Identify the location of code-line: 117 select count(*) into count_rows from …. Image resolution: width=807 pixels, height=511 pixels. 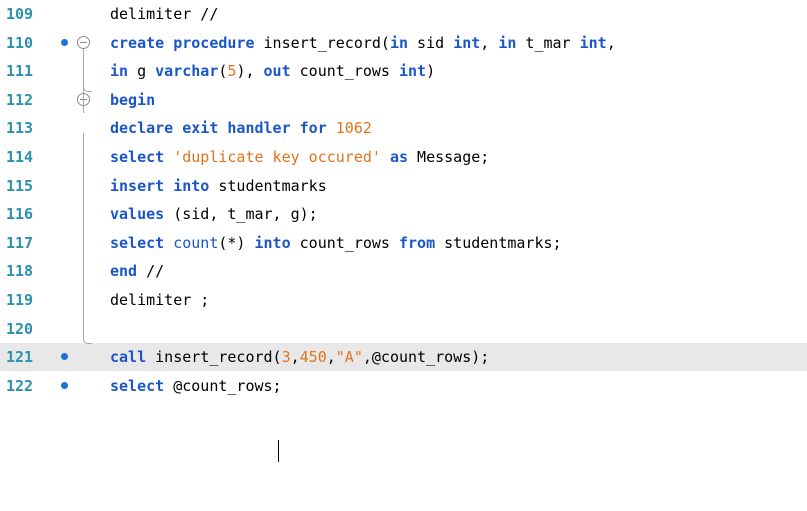
(403, 243).